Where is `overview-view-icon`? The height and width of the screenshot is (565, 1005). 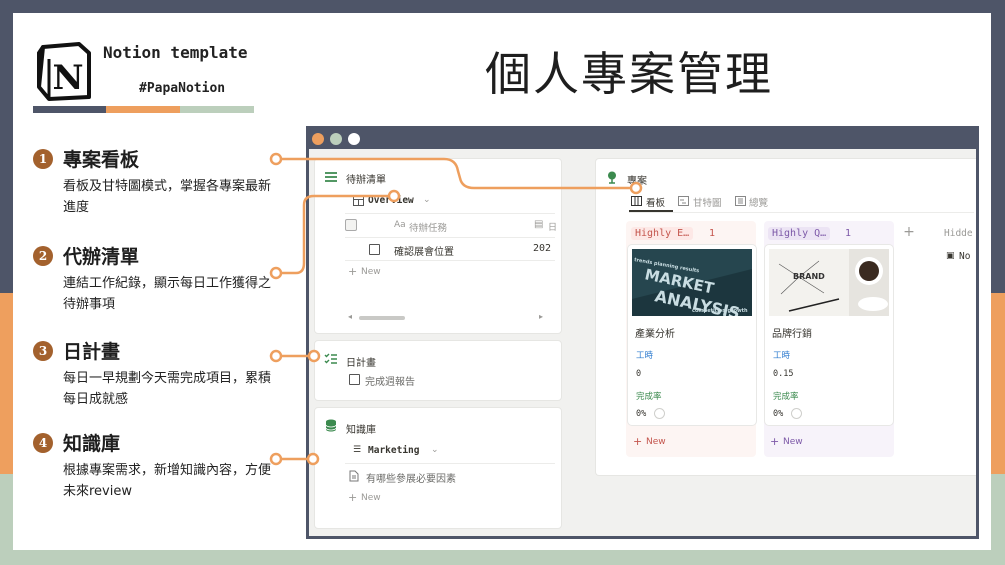
overview-view-icon is located at coordinates (740, 201).